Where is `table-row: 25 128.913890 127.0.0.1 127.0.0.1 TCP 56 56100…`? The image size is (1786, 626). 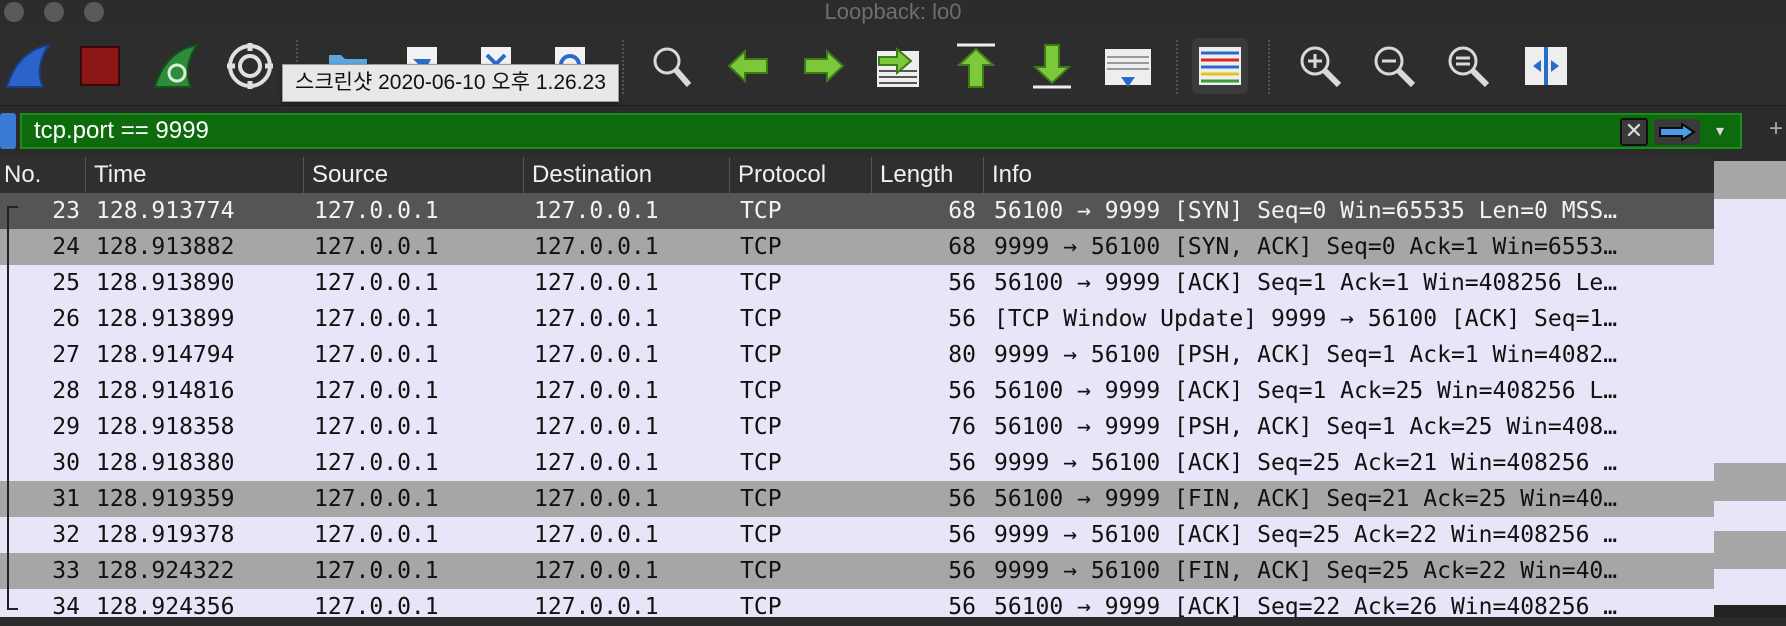
table-row: 25 128.913890 127.0.0.1 127.0.0.1 TCP 56 56100… is located at coordinates (857, 283).